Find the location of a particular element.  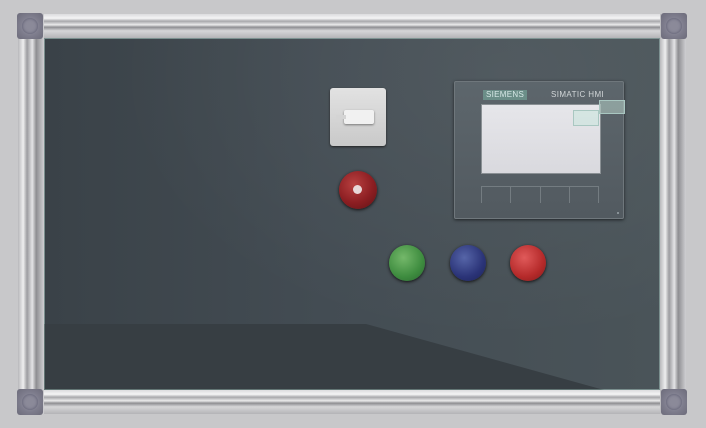

frame-top-rail is located at coordinates (353, 26).